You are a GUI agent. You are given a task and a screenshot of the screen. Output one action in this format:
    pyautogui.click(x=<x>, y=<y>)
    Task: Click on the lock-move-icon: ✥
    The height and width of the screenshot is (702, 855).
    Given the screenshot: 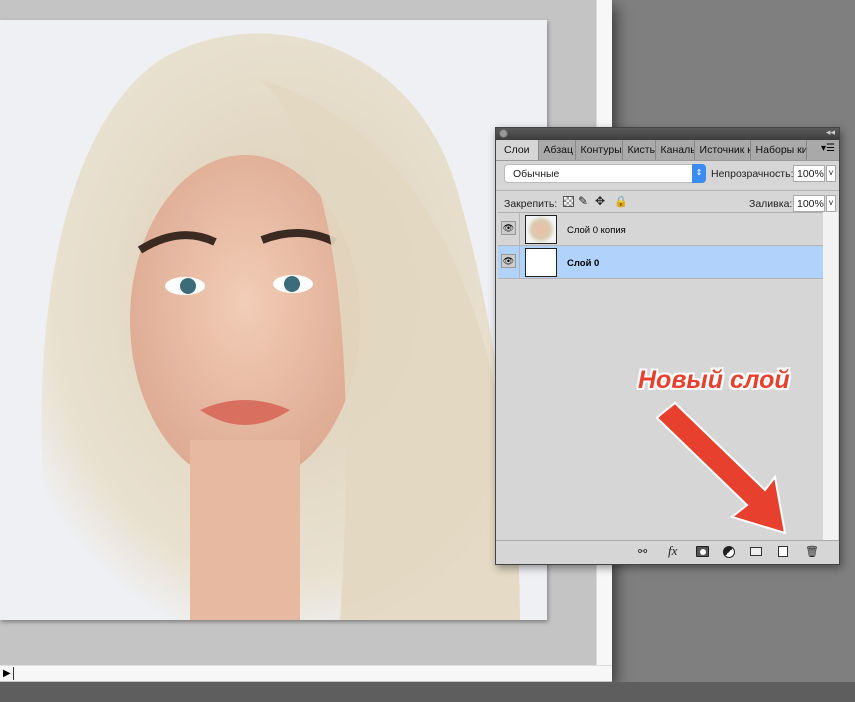 What is the action you would take?
    pyautogui.click(x=600, y=201)
    